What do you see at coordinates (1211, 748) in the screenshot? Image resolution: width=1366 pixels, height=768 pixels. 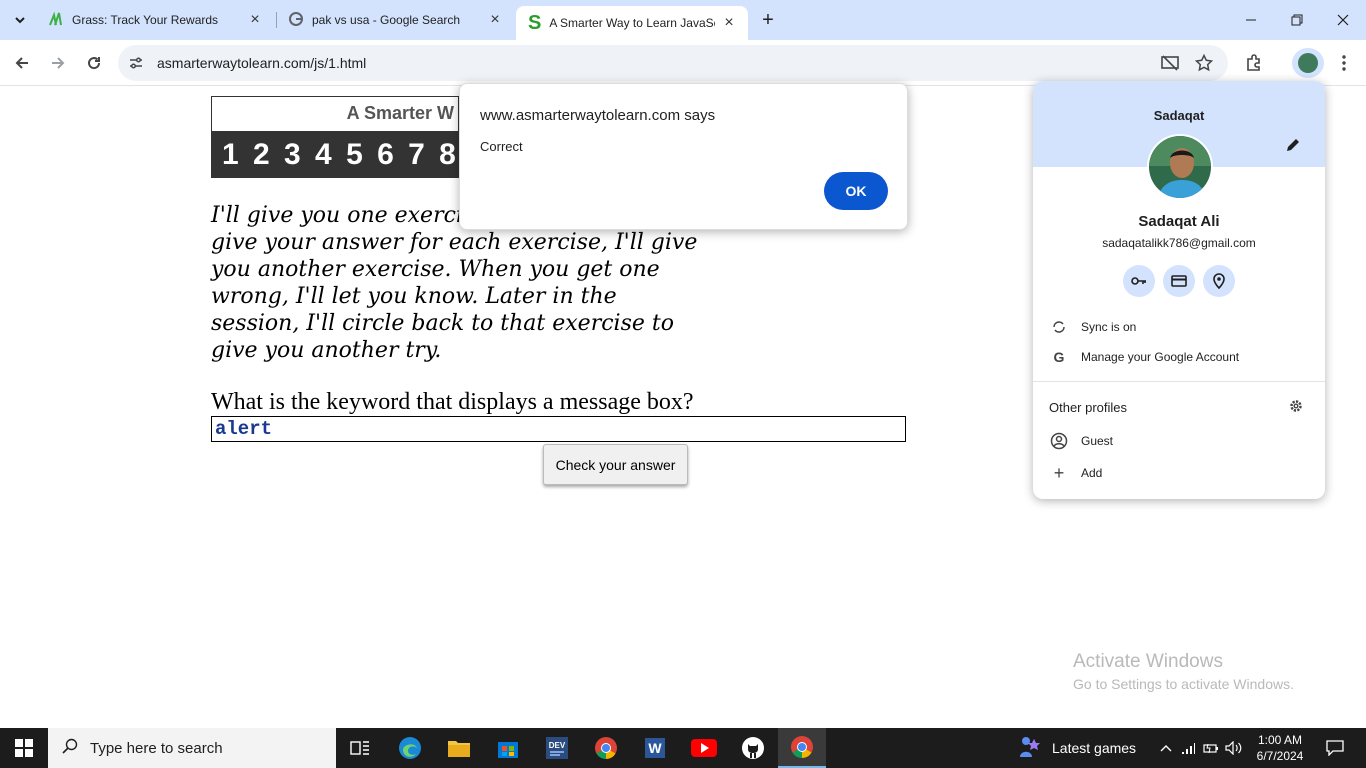 I see `battery-icon` at bounding box center [1211, 748].